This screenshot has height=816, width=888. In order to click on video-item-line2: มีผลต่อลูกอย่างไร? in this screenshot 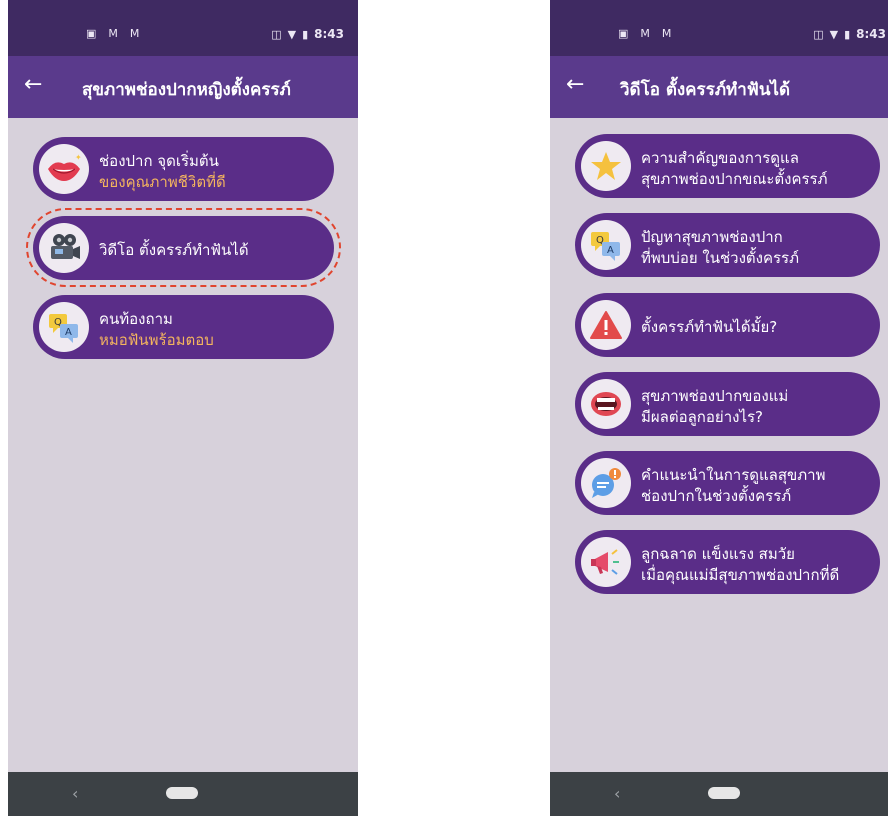, I will do `click(702, 417)`.